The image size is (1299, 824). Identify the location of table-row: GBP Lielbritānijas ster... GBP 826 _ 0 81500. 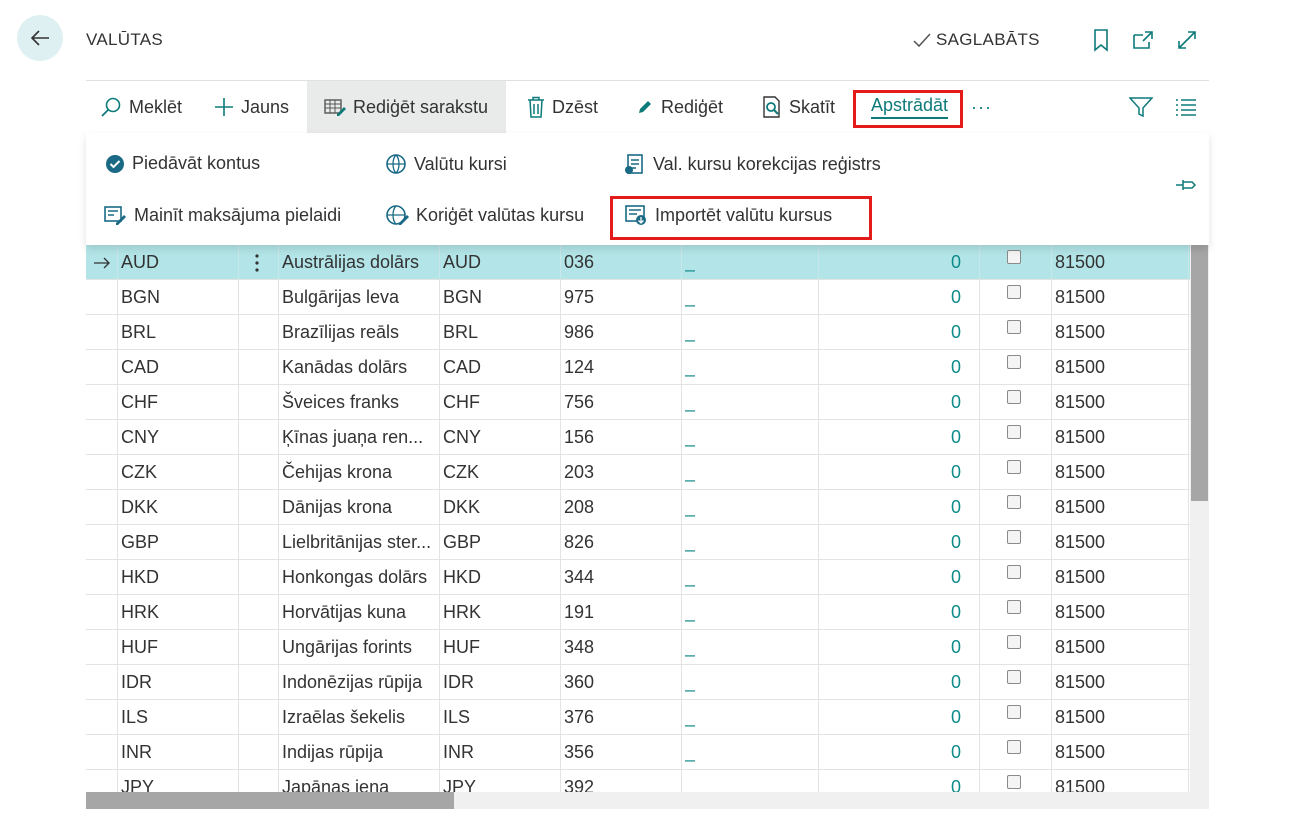
(638, 542).